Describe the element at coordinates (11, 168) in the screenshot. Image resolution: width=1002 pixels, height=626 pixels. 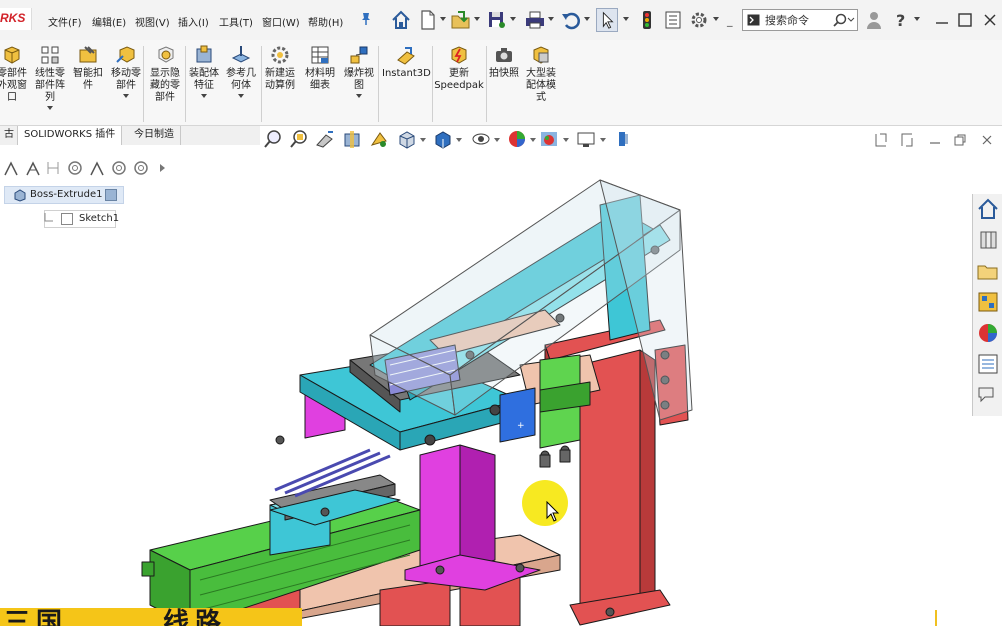
I see `smart-dimension-icon` at that location.